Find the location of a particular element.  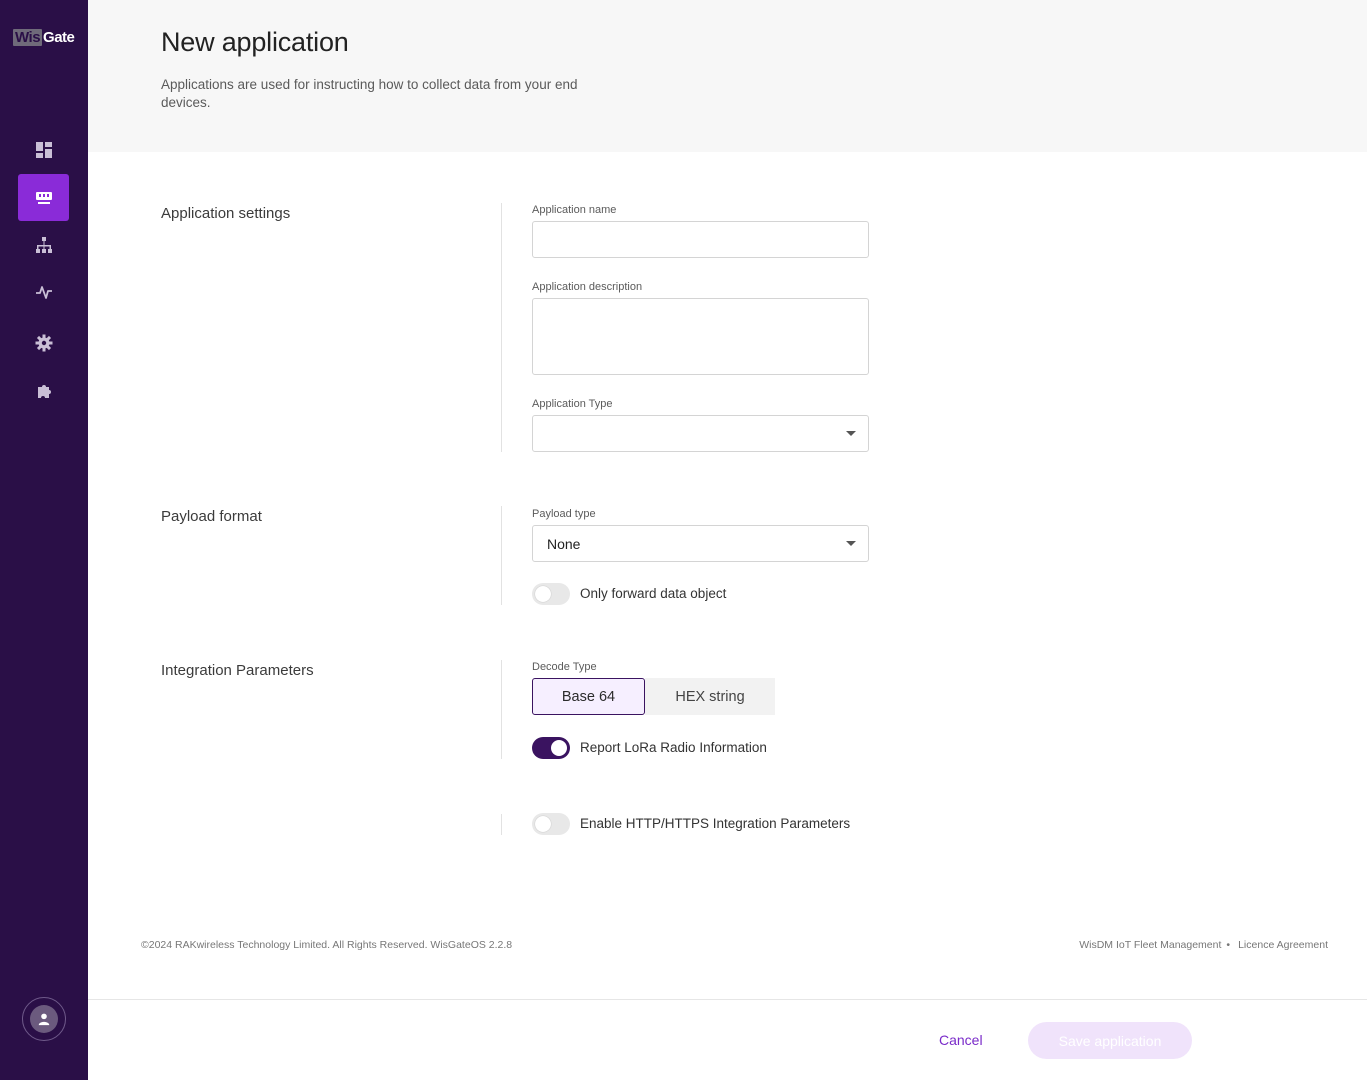

report-lora-label: Report LoRa Radio Information is located at coordinates (673, 747).